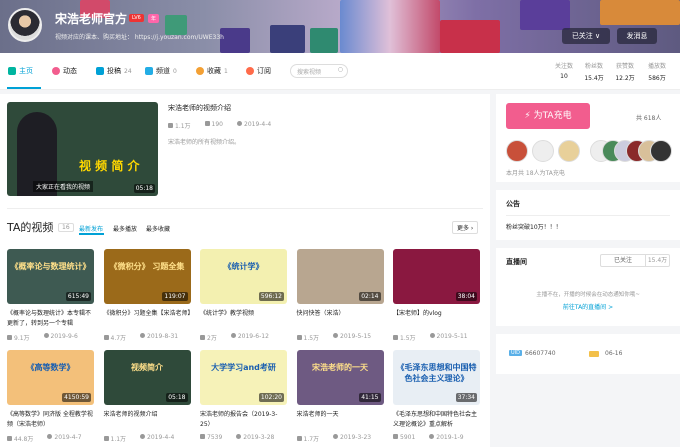 This screenshot has height=447, width=680. Describe the element at coordinates (244, 420) in the screenshot. I see `video-title: 宋浩老师的报告会（2019-3-25）` at that location.